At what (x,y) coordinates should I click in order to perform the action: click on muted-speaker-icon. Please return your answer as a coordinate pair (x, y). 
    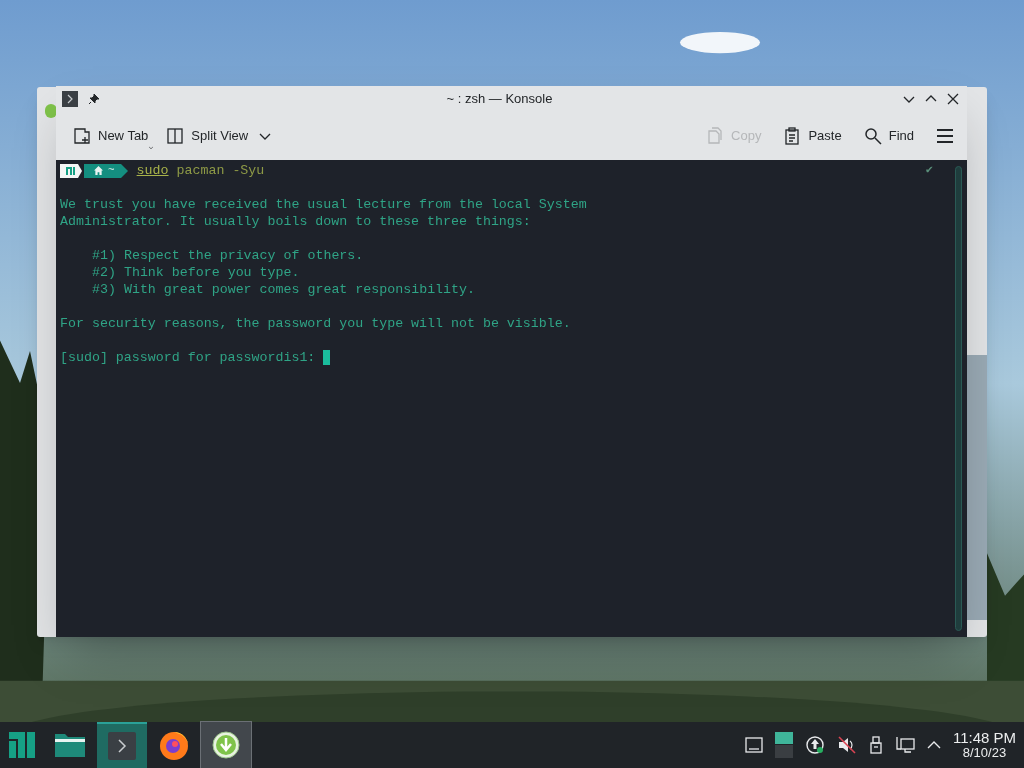
    Looking at the image, I should click on (846, 745).